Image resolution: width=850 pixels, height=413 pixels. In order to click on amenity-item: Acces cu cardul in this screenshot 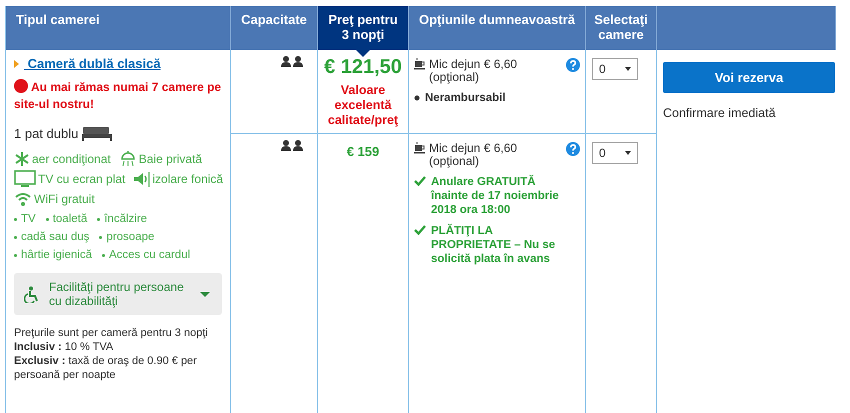, I will do `click(149, 255)`.